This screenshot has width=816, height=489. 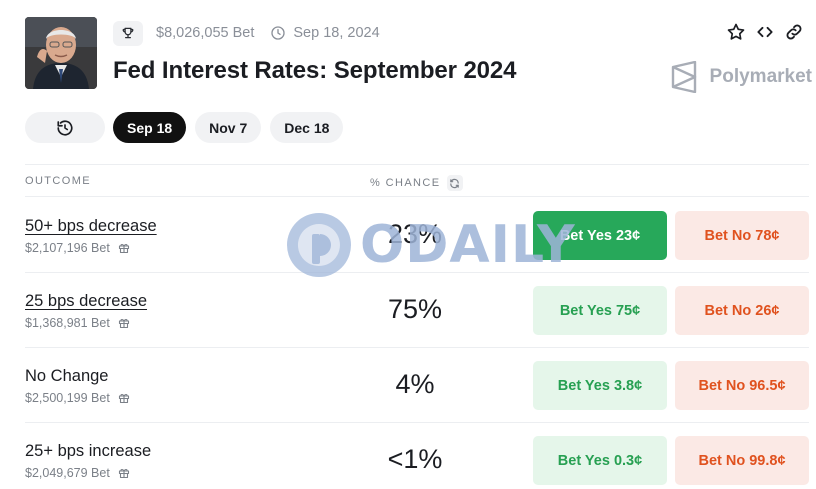 I want to click on trophy-icon, so click(x=128, y=33).